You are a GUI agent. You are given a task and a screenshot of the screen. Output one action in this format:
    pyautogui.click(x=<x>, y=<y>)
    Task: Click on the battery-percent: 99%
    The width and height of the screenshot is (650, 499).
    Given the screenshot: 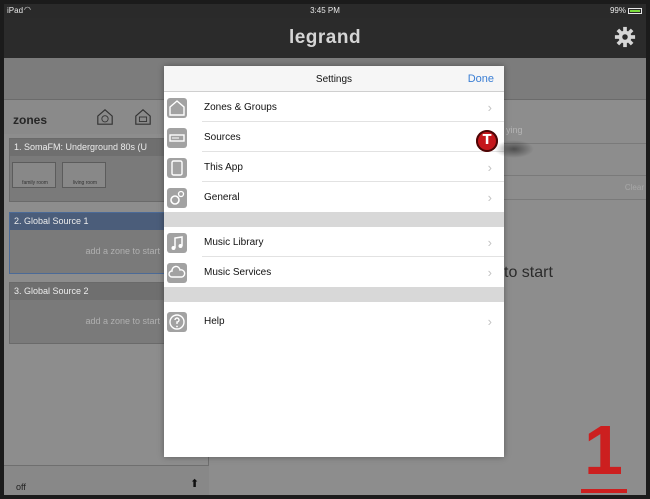 What is the action you would take?
    pyautogui.click(x=617, y=10)
    